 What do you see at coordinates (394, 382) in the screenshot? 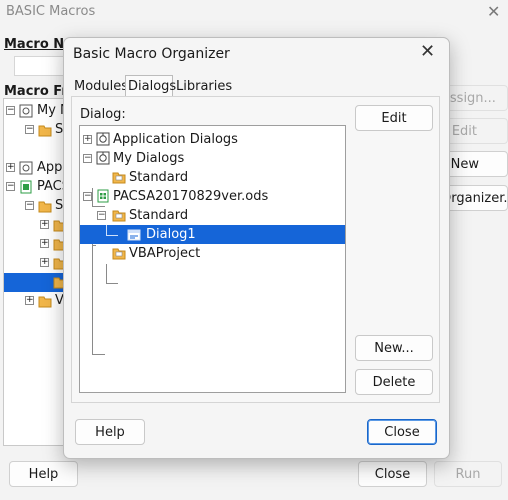
I see `delete-button: Delete` at bounding box center [394, 382].